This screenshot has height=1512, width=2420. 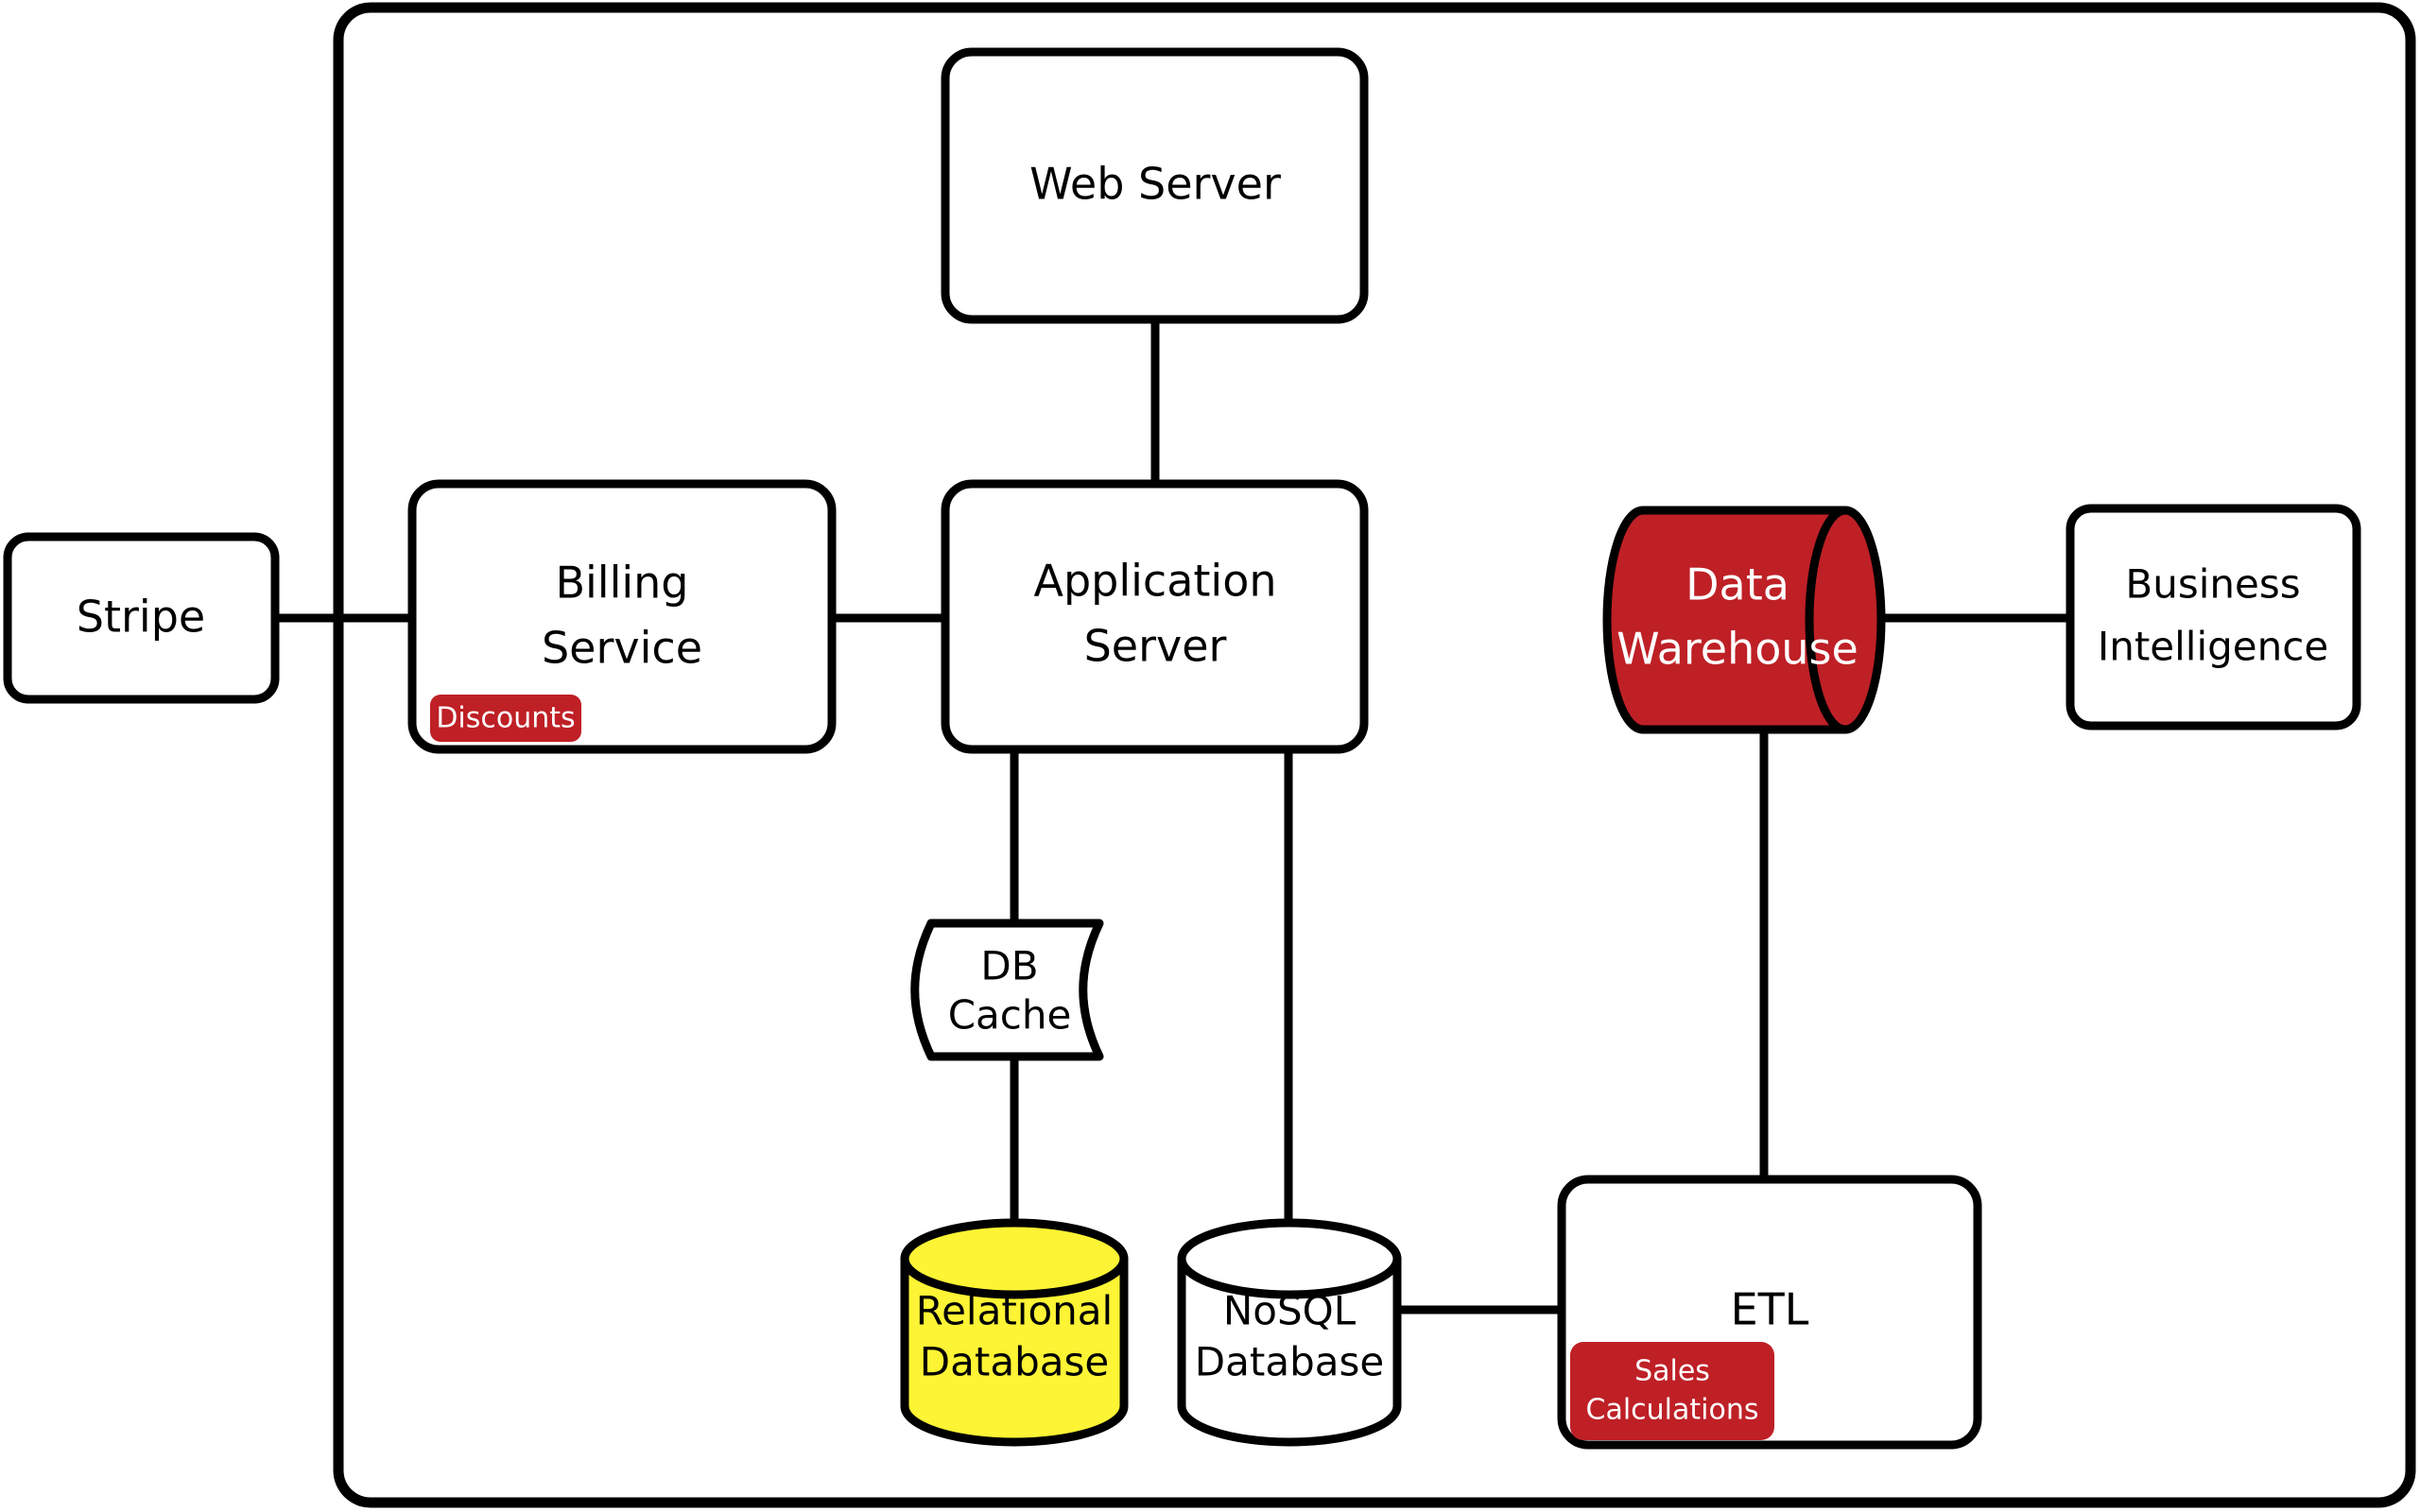 I want to click on node-stripe-label: Stripe, so click(x=141, y=617).